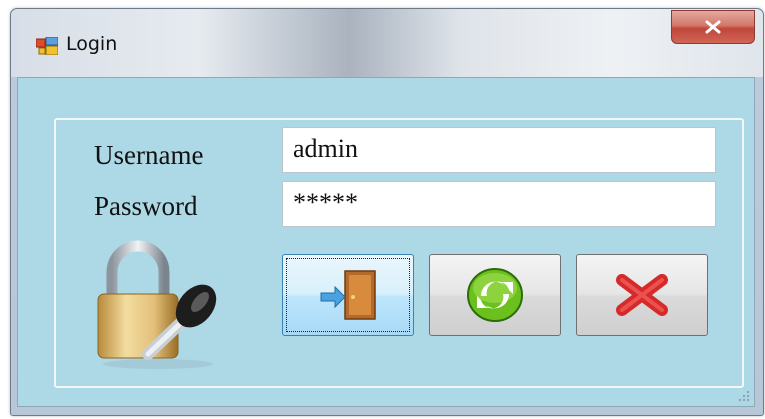 Image resolution: width=765 pixels, height=419 pixels. What do you see at coordinates (157, 304) in the screenshot?
I see `lock-key-icon` at bounding box center [157, 304].